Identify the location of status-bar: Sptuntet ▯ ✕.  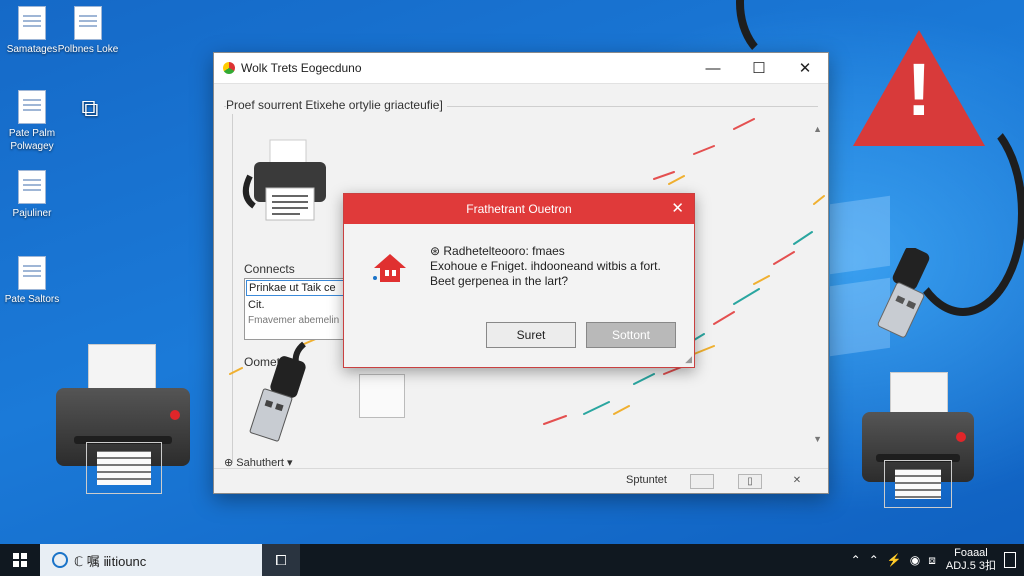
(521, 480).